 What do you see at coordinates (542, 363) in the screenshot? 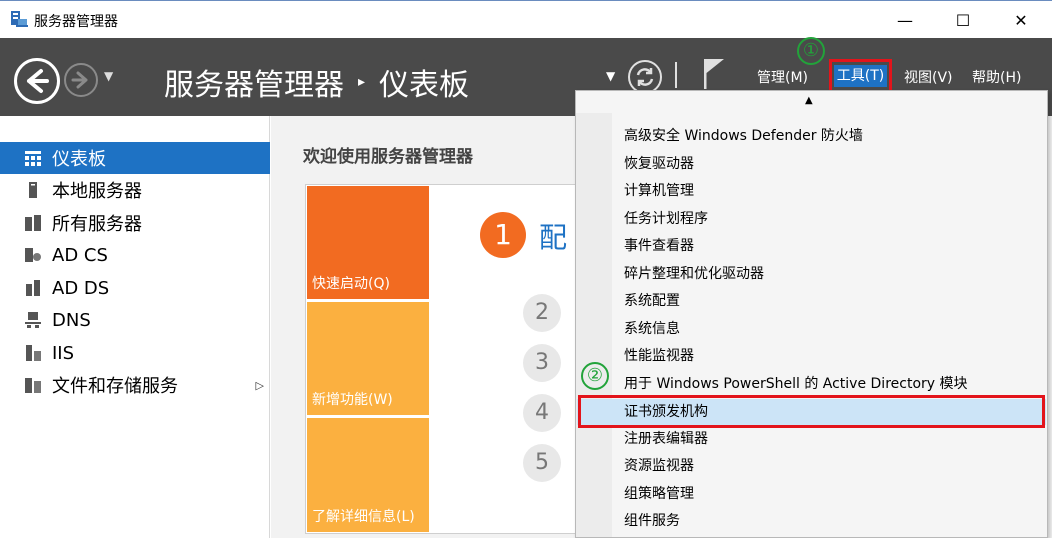
I see `step-3-badge: 3` at bounding box center [542, 363].